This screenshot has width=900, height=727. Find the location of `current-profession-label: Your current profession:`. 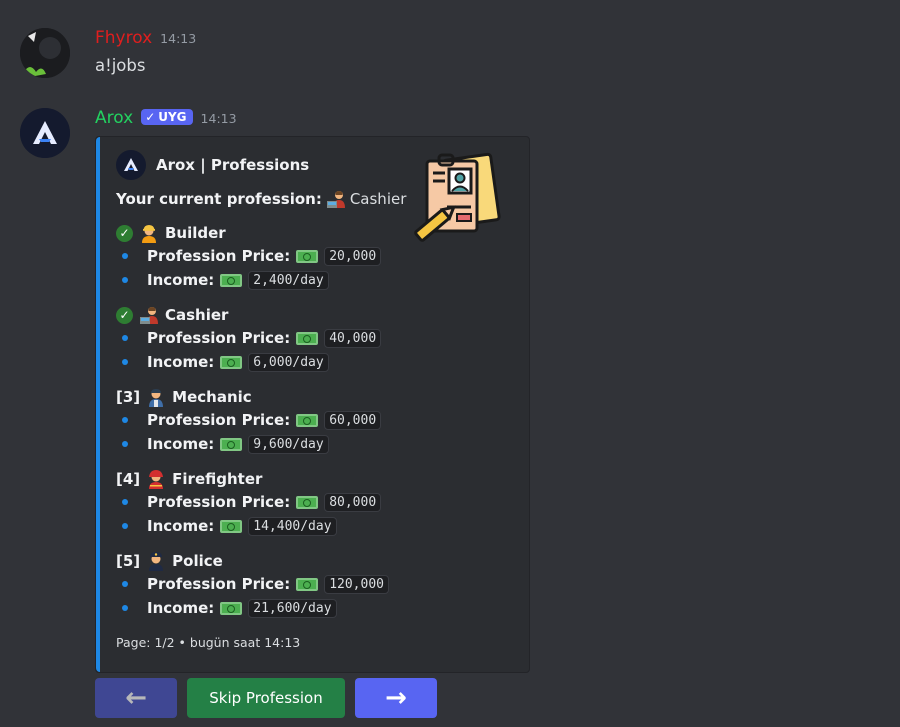

current-profession-label: Your current profession: is located at coordinates (219, 199).